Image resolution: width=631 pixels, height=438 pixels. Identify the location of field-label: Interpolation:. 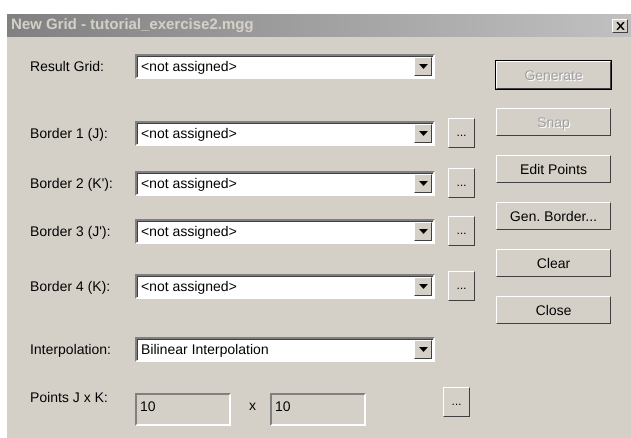
(71, 349).